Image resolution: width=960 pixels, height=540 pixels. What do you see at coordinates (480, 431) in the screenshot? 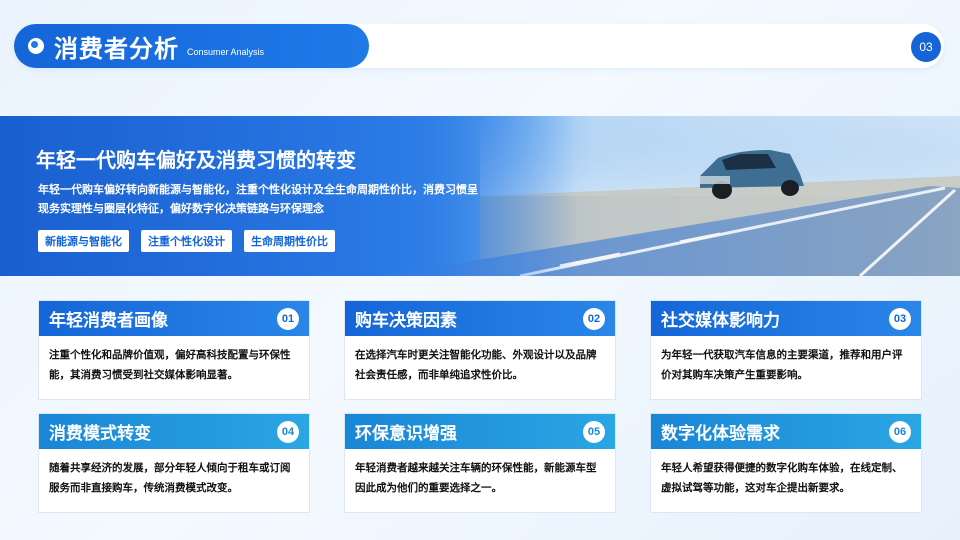
I see `card-header: 环保意识增强 05` at bounding box center [480, 431].